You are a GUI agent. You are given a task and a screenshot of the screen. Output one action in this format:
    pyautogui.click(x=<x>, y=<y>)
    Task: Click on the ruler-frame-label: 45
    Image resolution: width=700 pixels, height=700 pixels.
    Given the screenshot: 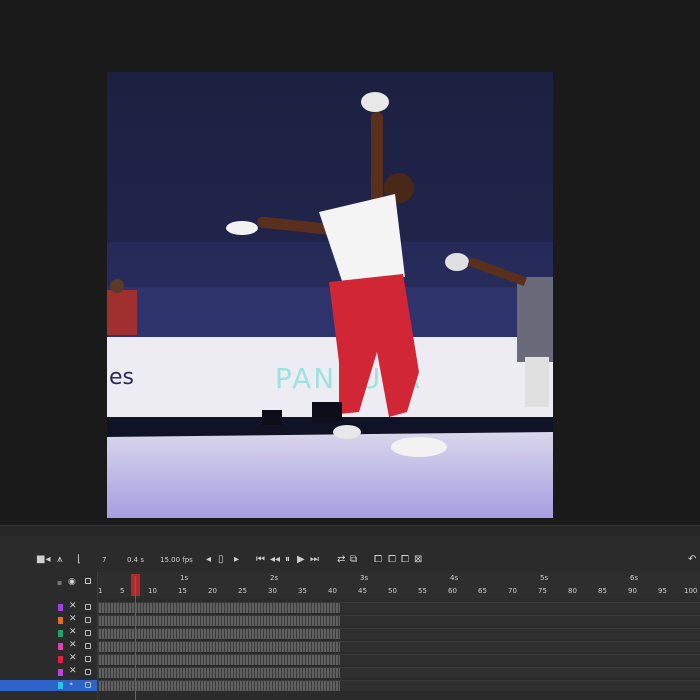 What is the action you would take?
    pyautogui.click(x=362, y=591)
    